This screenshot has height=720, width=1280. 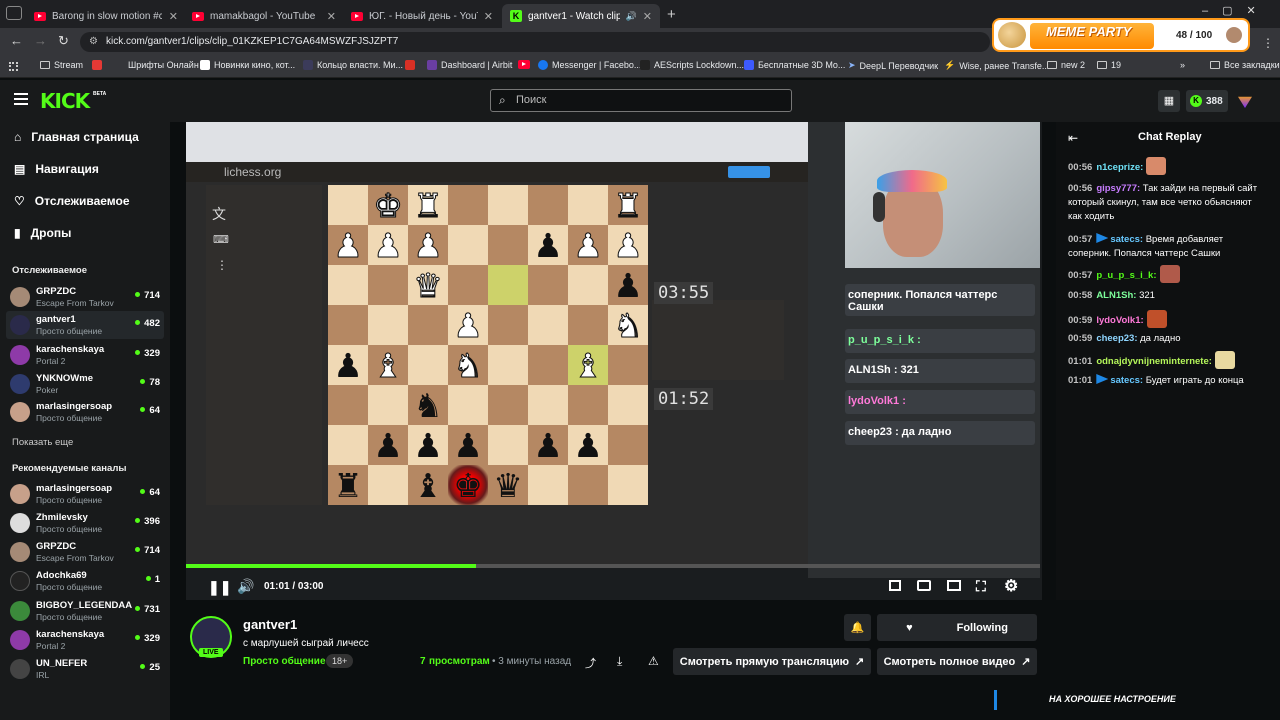 What do you see at coordinates (13, 66) in the screenshot?
I see `apps-grid-icon` at bounding box center [13, 66].